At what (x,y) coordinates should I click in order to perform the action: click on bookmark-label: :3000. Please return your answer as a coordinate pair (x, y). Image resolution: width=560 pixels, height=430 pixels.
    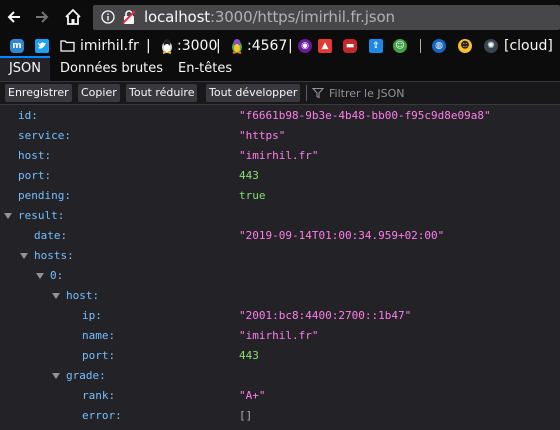
    Looking at the image, I should click on (197, 45).